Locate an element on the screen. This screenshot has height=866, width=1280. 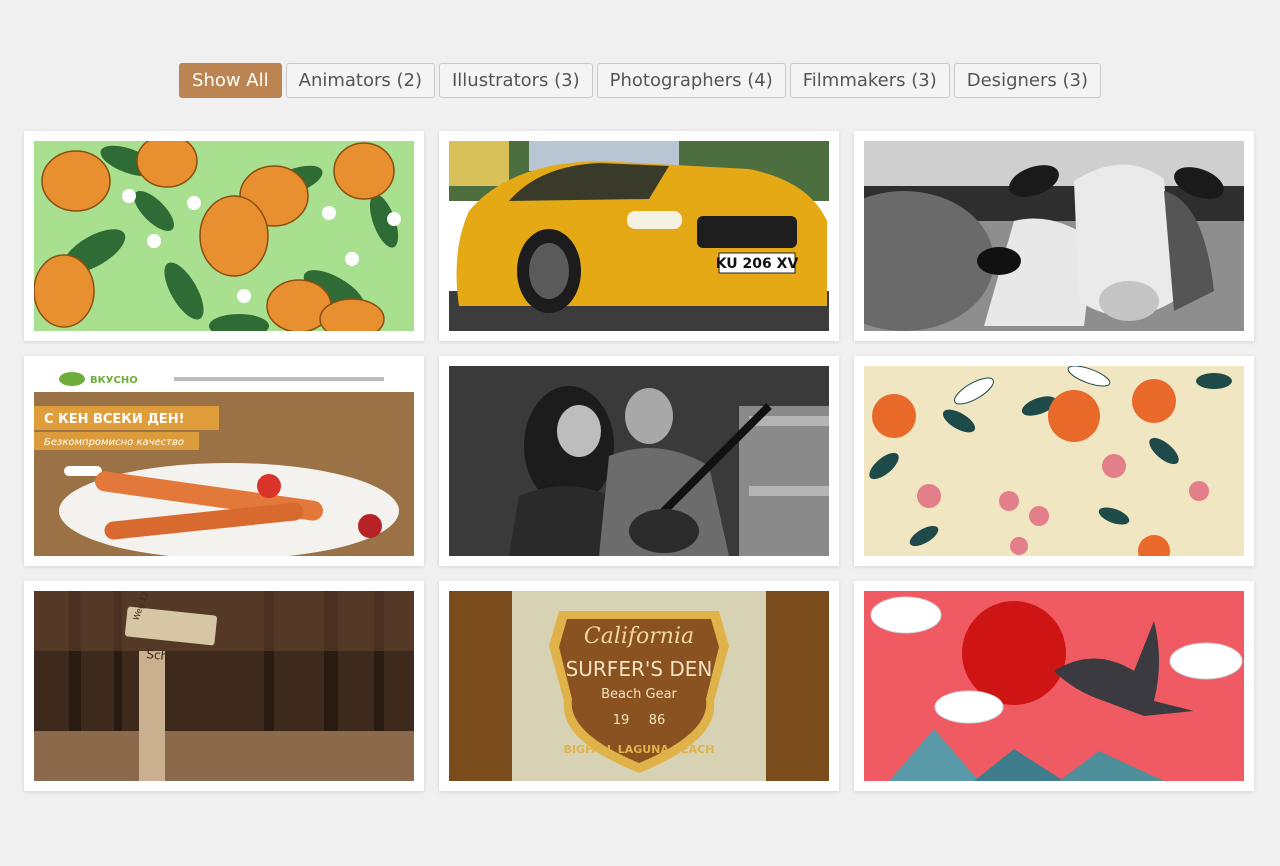
filter-illustrators-button: Illustrators (3) is located at coordinates (515, 80).